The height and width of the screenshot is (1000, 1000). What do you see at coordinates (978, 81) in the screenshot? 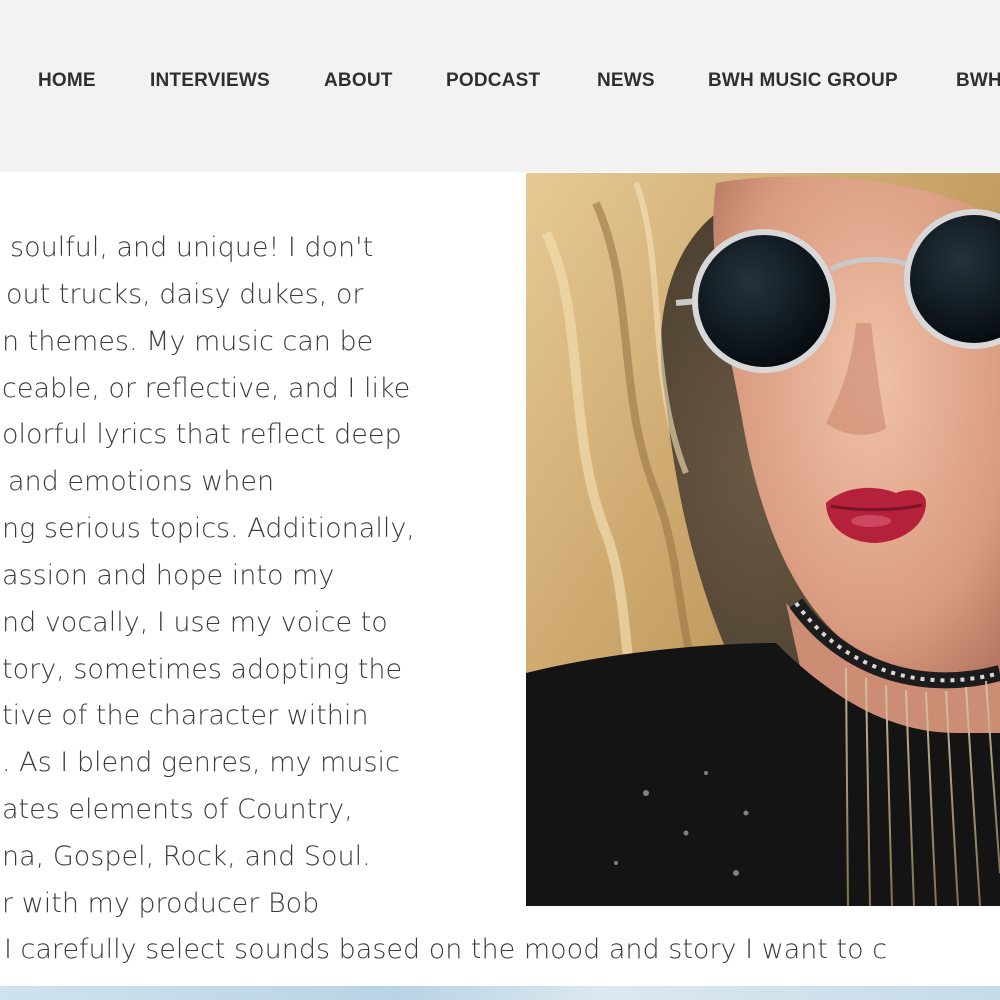
I see `nav-item-bwh-truncated: BWH` at bounding box center [978, 81].